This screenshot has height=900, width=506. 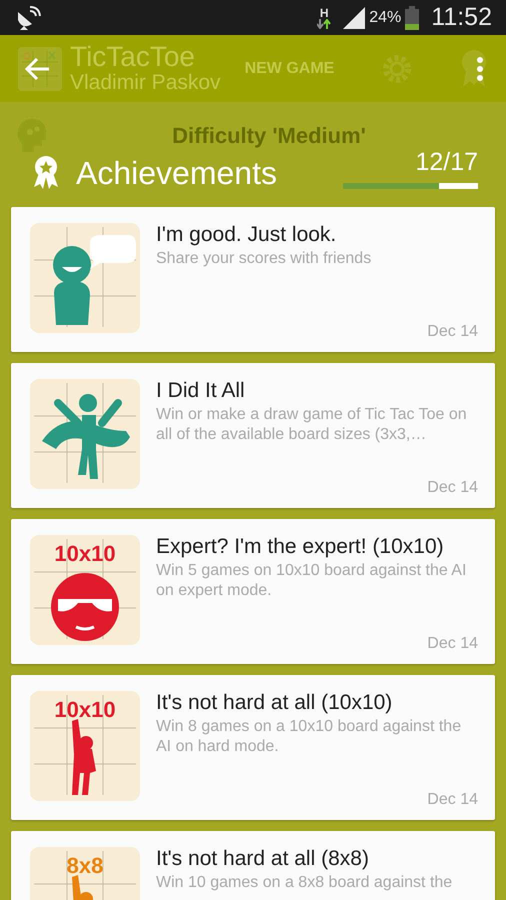 I want to click on achievement-description: Win 8 games on a 10x10 board against the AI on hard mode., so click(x=309, y=737).